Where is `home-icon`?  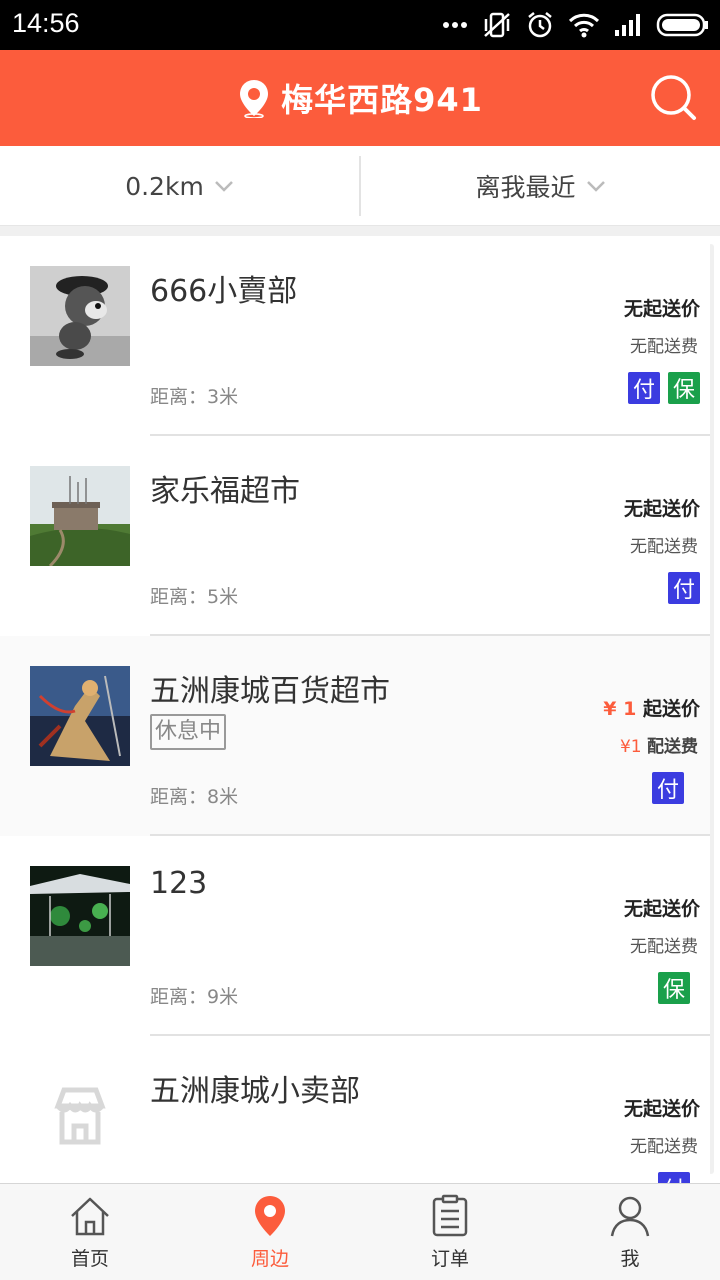
home-icon is located at coordinates (90, 1216).